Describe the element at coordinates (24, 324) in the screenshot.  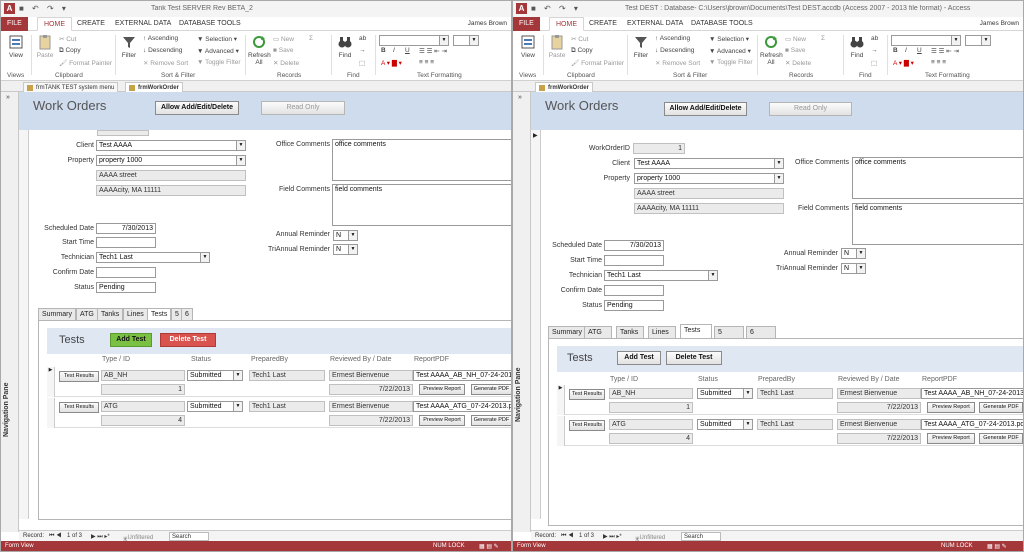
I see `record-selector` at that location.